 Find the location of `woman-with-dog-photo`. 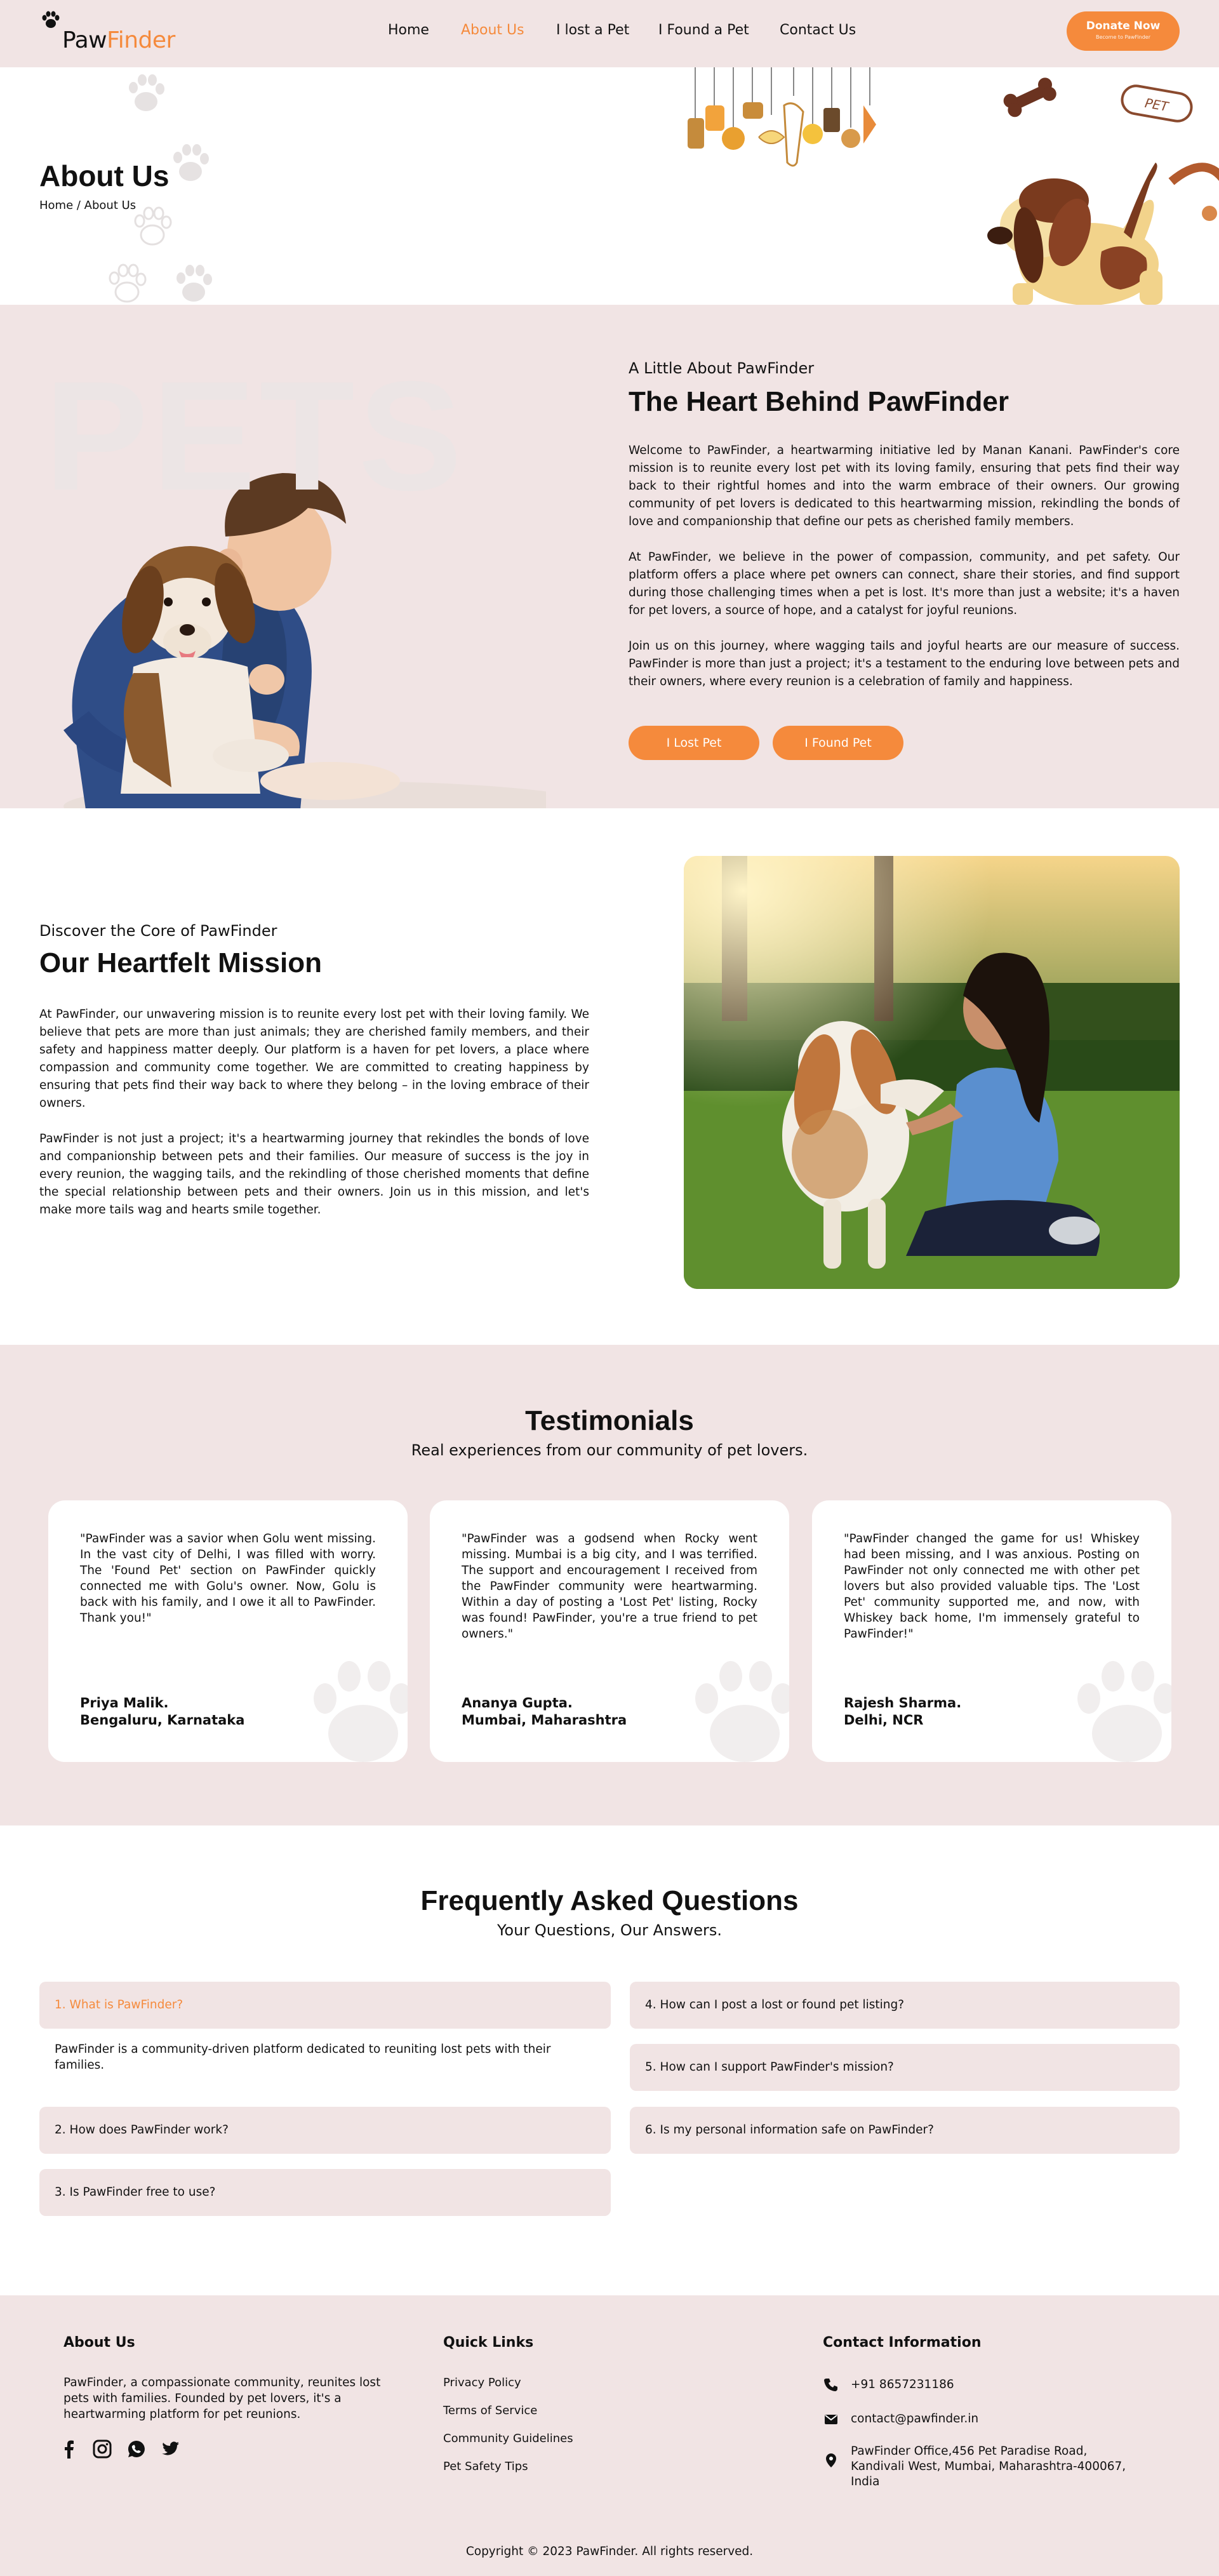

woman-with-dog-photo is located at coordinates (932, 1072).